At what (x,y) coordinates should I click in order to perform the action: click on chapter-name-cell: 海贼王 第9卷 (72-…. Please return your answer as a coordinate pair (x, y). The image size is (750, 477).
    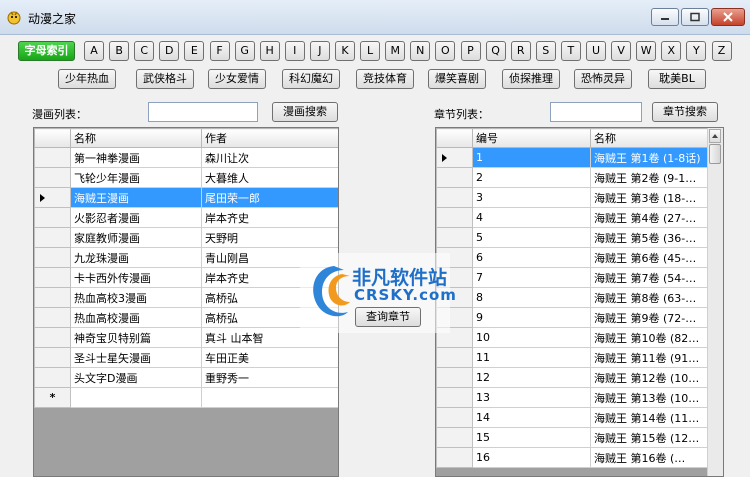
    Looking at the image, I should click on (649, 317).